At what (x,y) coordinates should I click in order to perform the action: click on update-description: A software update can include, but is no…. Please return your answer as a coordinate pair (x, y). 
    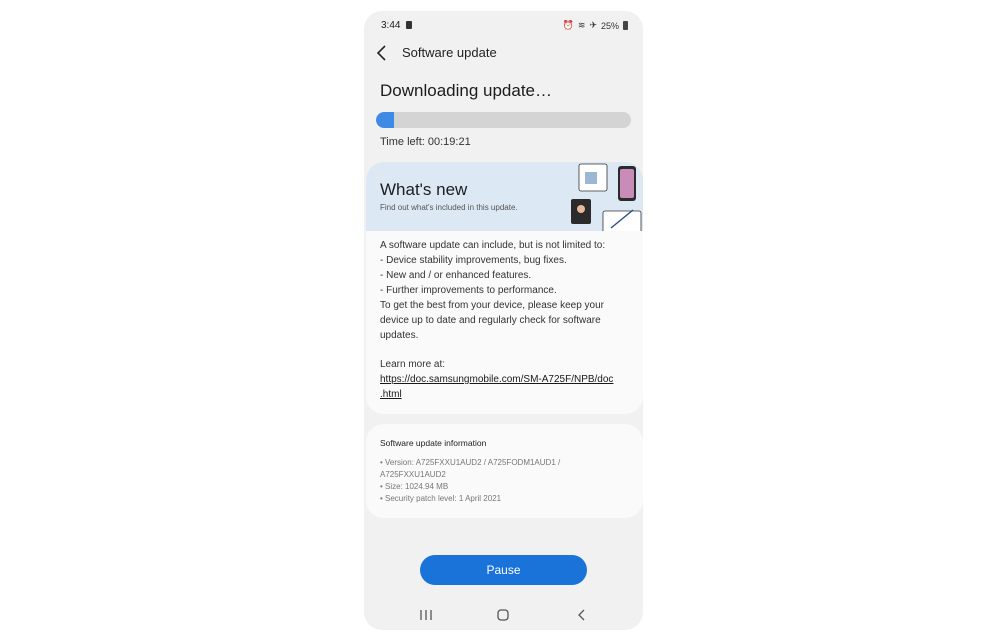
    Looking at the image, I should click on (505, 290).